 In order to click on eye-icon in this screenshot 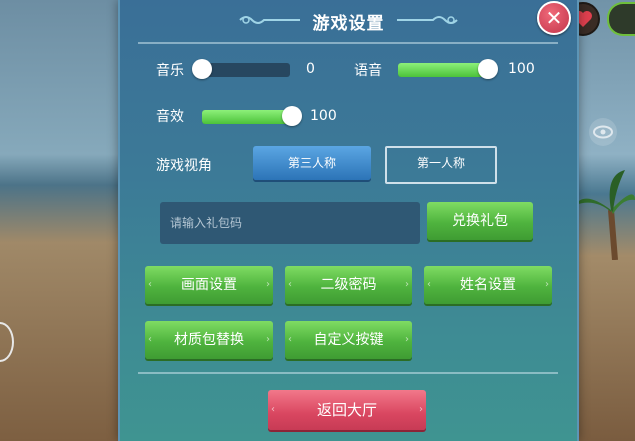, I will do `click(603, 132)`.